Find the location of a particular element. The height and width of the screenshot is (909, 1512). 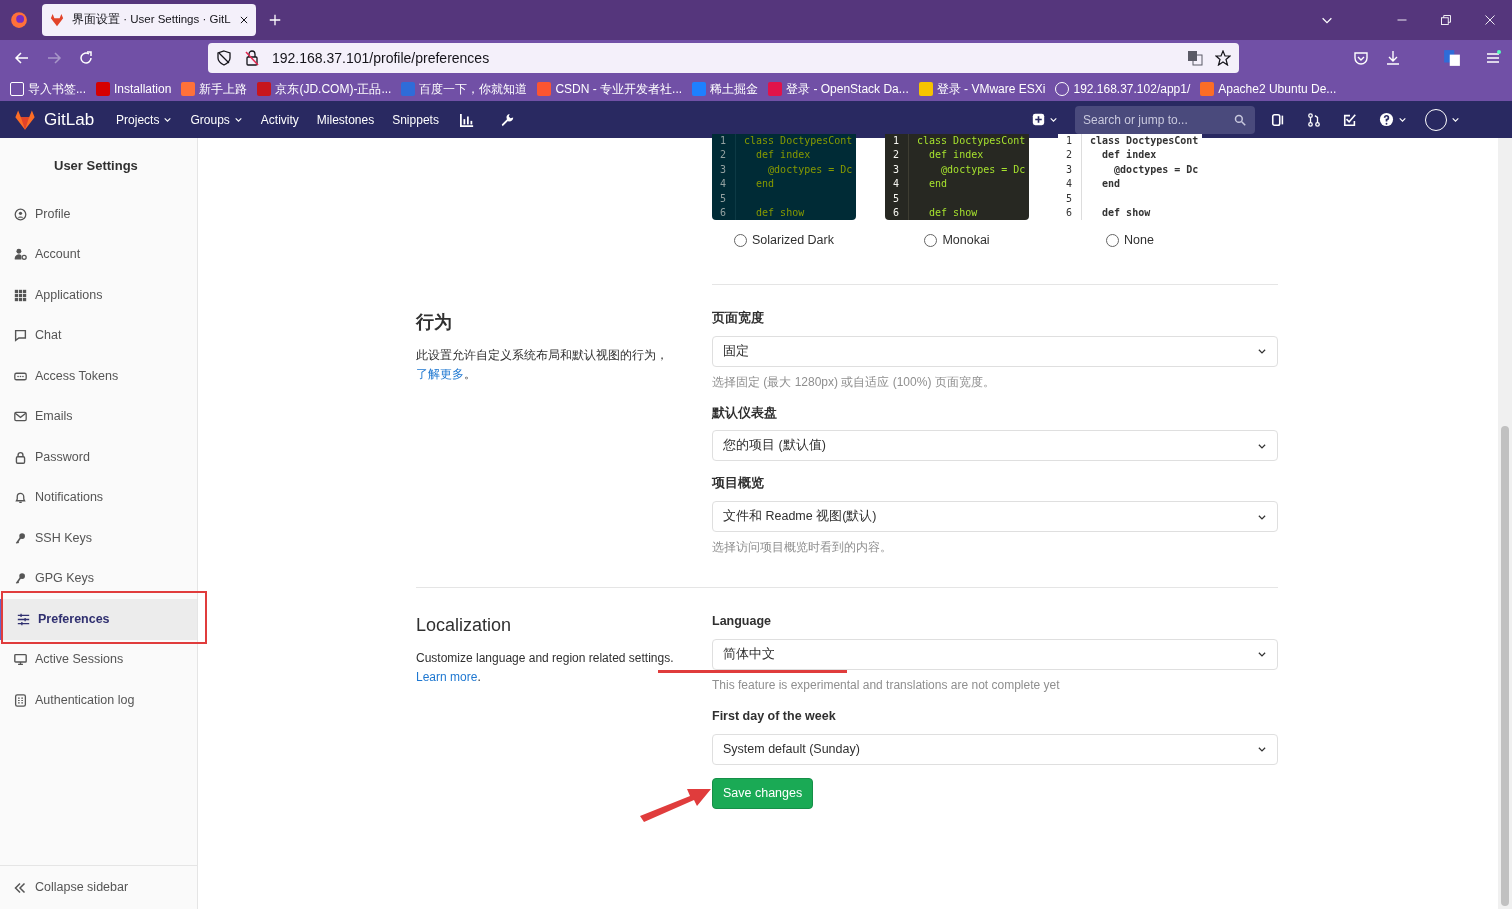

help-icon is located at coordinates (1386, 119).